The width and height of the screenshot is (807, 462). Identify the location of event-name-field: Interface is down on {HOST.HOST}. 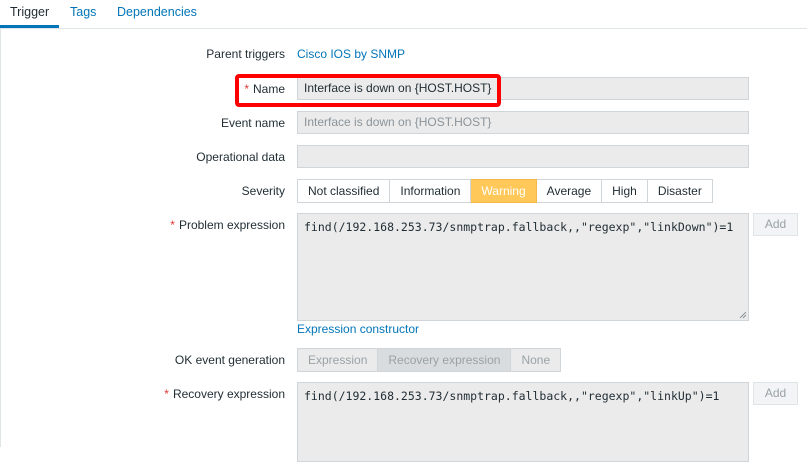
(523, 122).